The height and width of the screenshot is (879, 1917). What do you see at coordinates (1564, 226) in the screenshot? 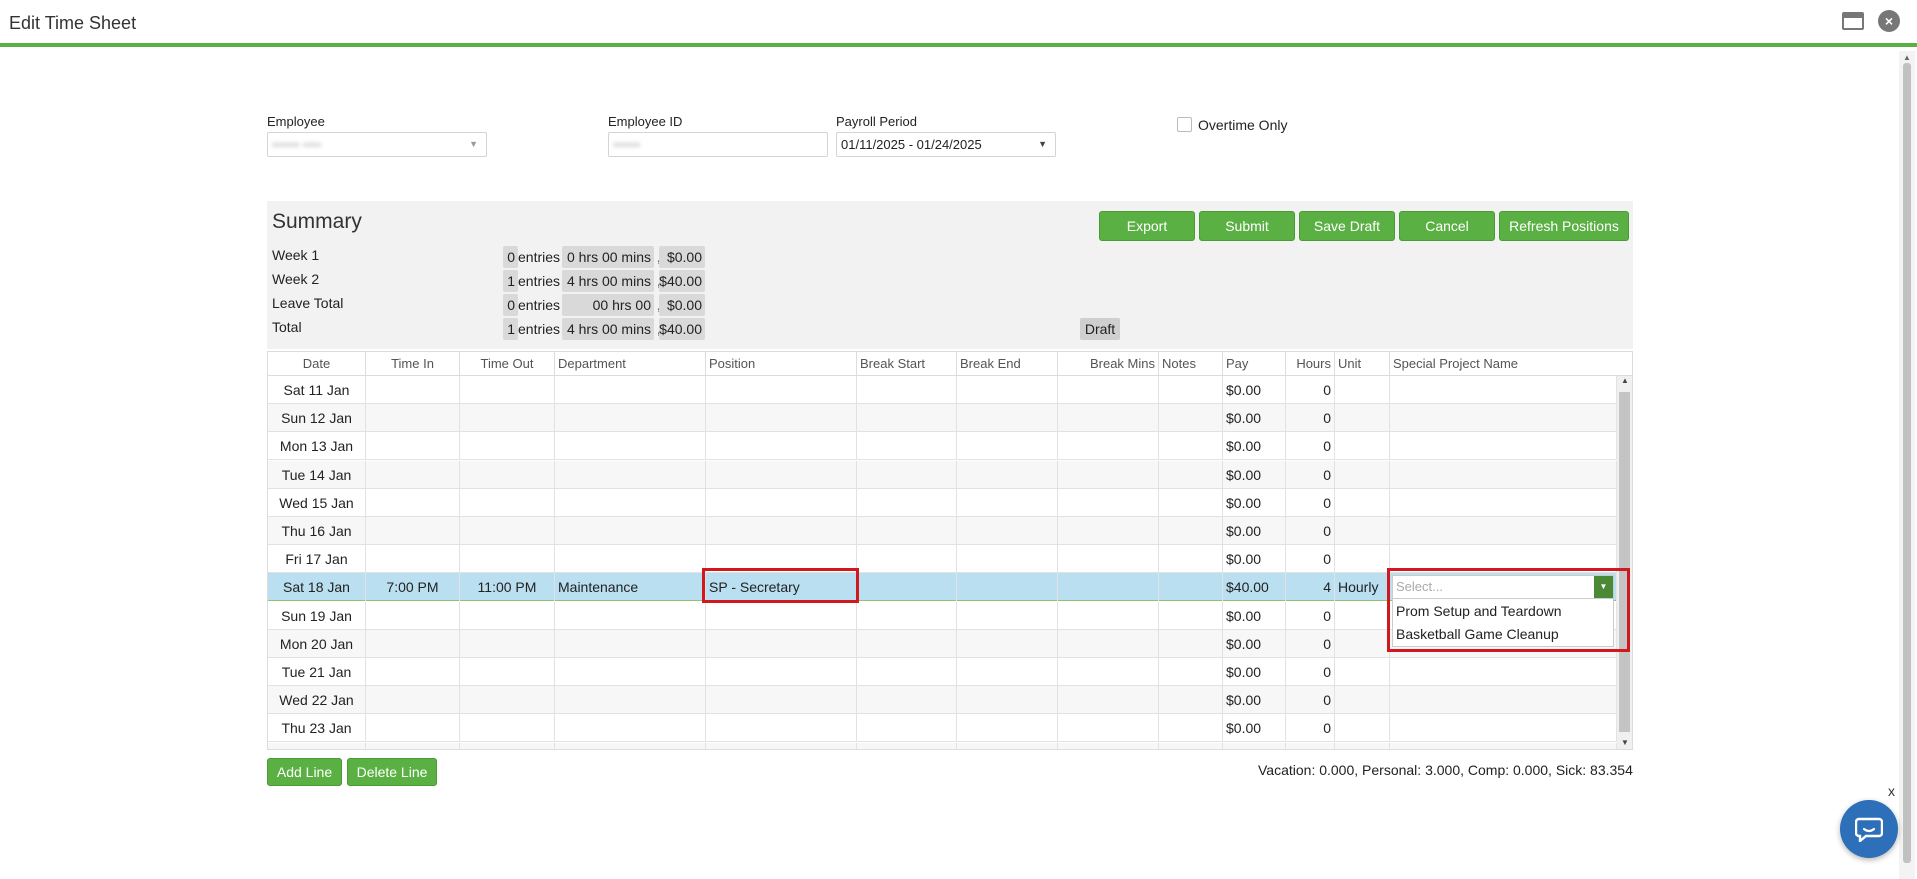
I see `refresh-positions-button: Refresh Positions` at bounding box center [1564, 226].